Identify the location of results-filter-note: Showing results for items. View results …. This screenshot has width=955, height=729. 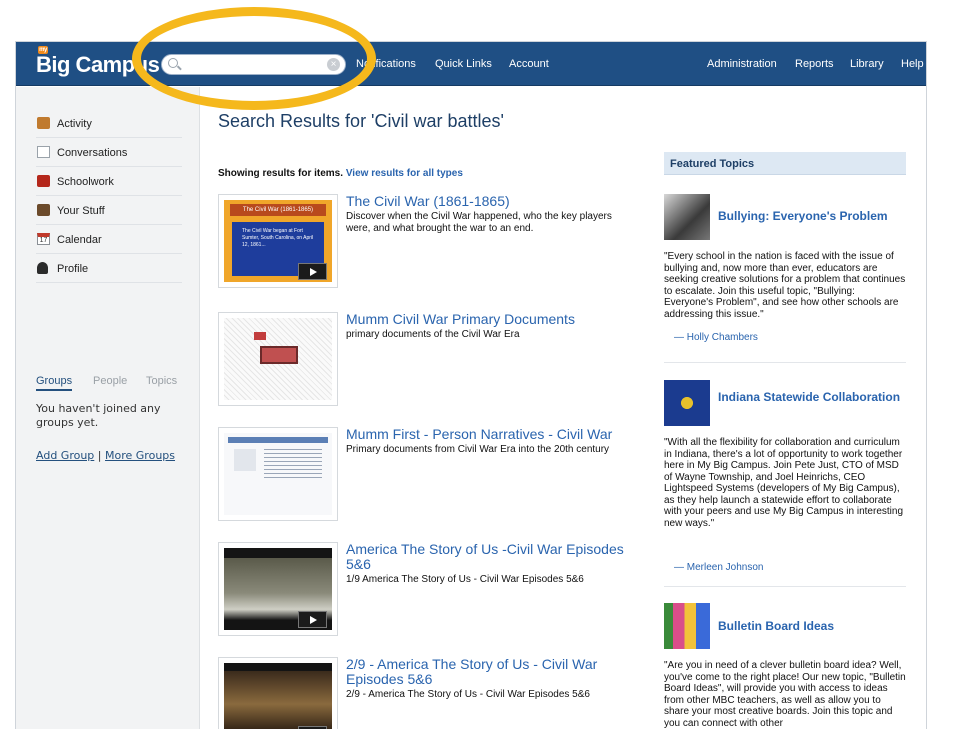
(340, 173).